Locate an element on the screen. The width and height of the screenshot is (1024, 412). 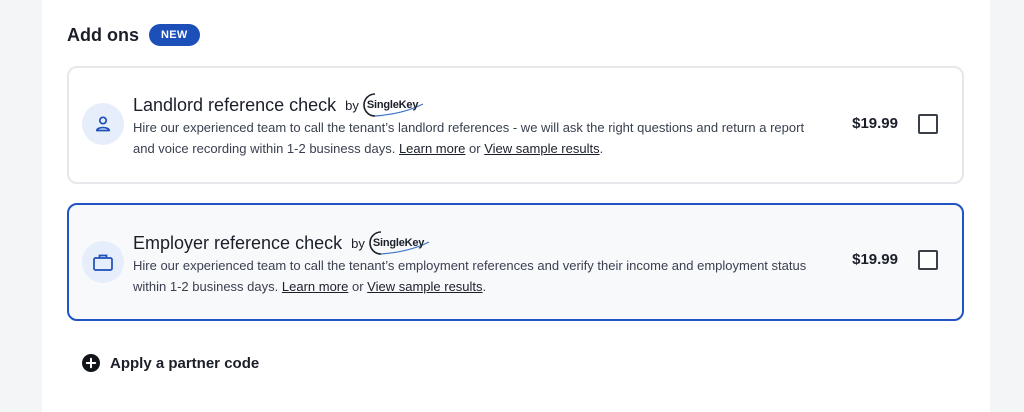
card-title: Landlord reference check is located at coordinates (235, 104).